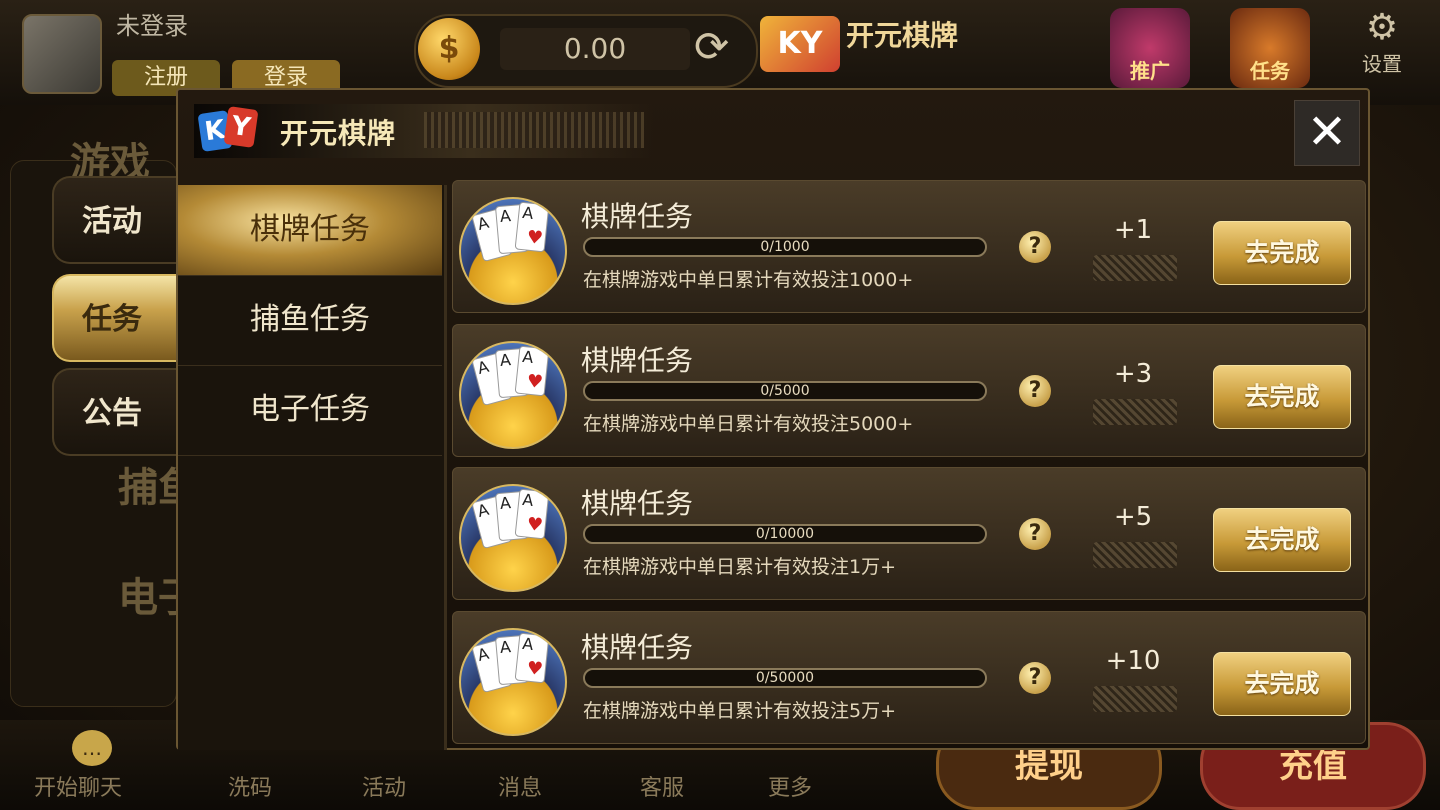 The image size is (1440, 810). What do you see at coordinates (748, 280) in the screenshot?
I see `task-description: 在棋牌游戏中单日累计有效投注1000+` at bounding box center [748, 280].